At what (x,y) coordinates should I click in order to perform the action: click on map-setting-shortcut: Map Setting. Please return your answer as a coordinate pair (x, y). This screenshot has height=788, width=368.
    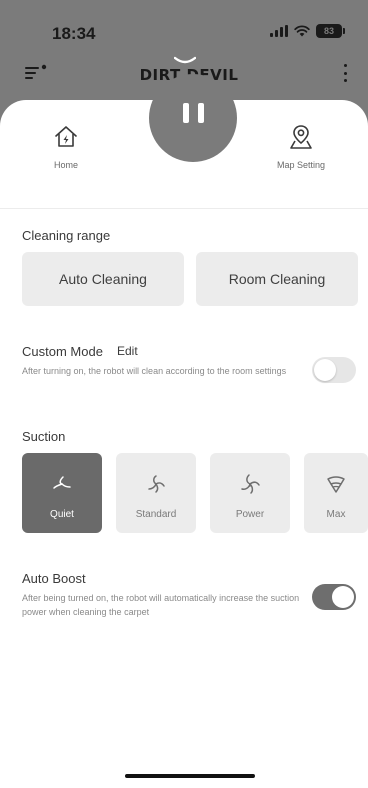
    Looking at the image, I should click on (301, 147).